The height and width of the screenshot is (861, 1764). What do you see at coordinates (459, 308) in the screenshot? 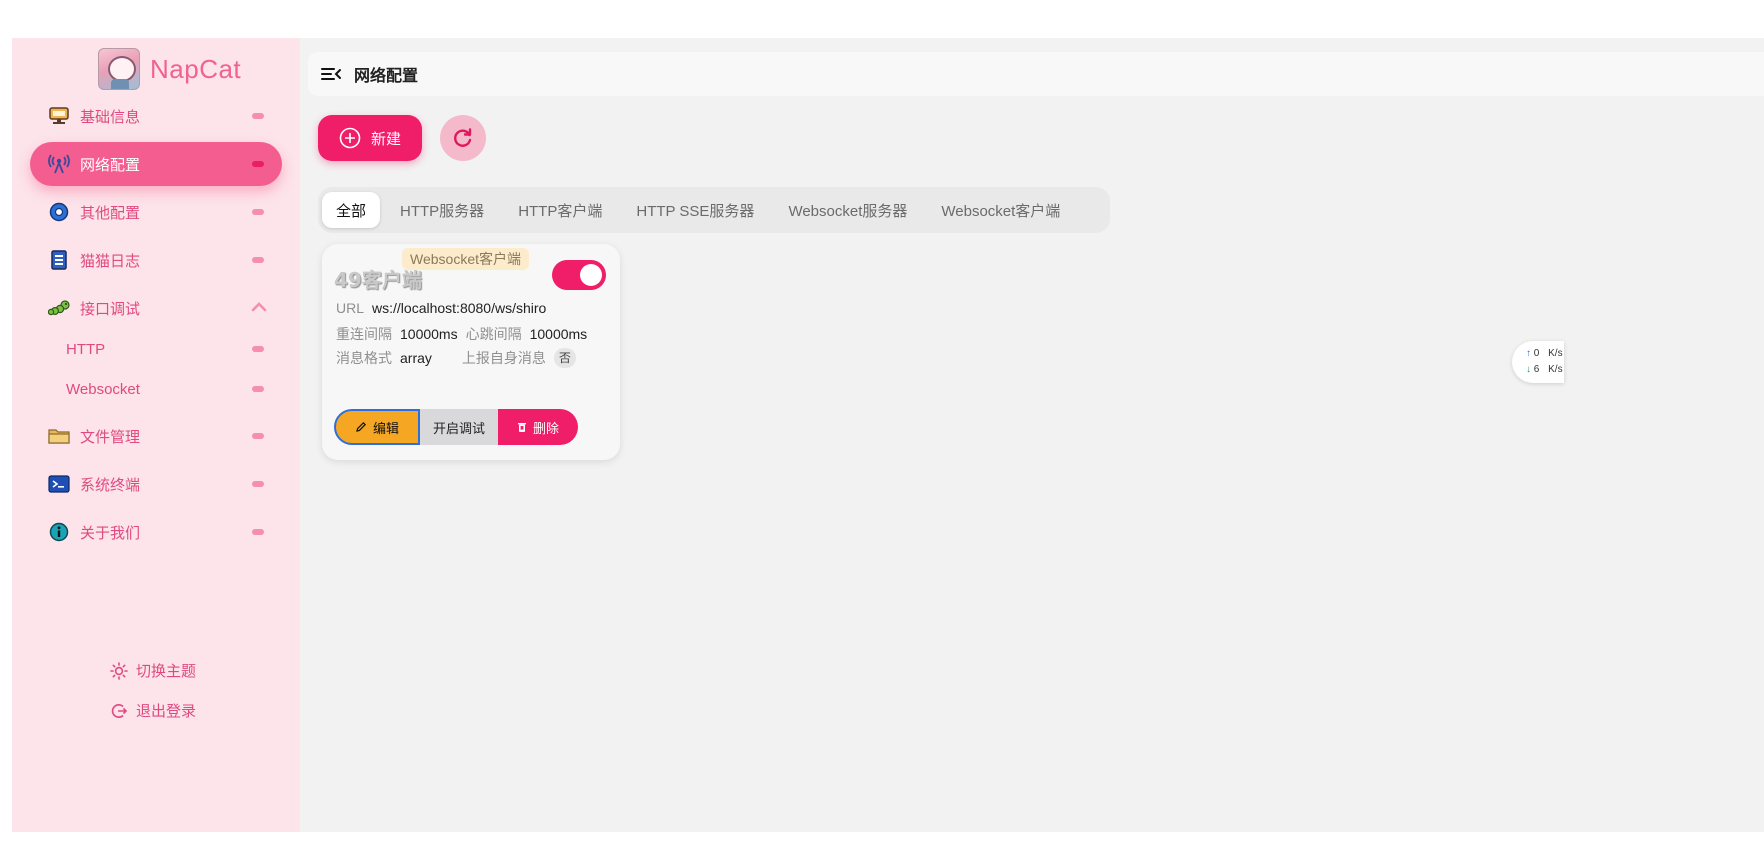
I see `url-value: ws://localhost:8080/ws/shiro` at bounding box center [459, 308].